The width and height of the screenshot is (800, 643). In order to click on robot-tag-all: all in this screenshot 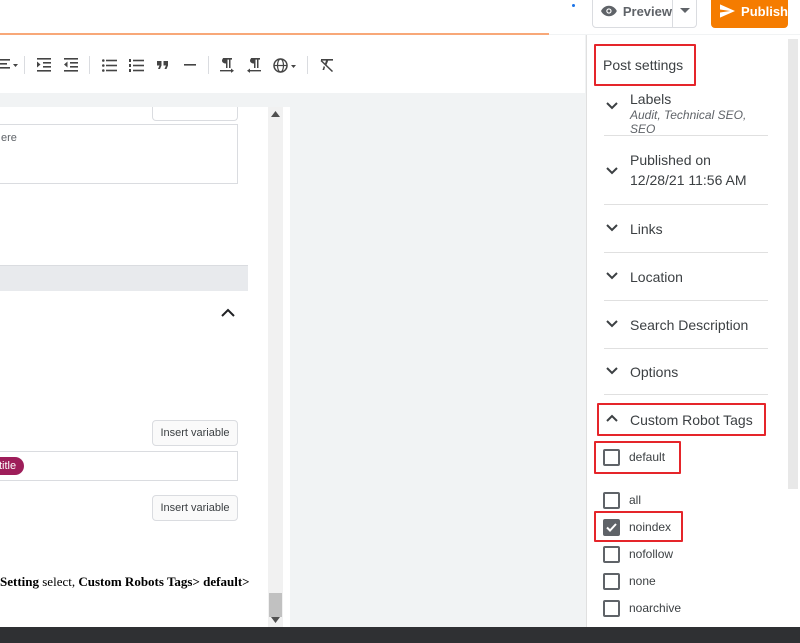, I will do `click(622, 500)`.